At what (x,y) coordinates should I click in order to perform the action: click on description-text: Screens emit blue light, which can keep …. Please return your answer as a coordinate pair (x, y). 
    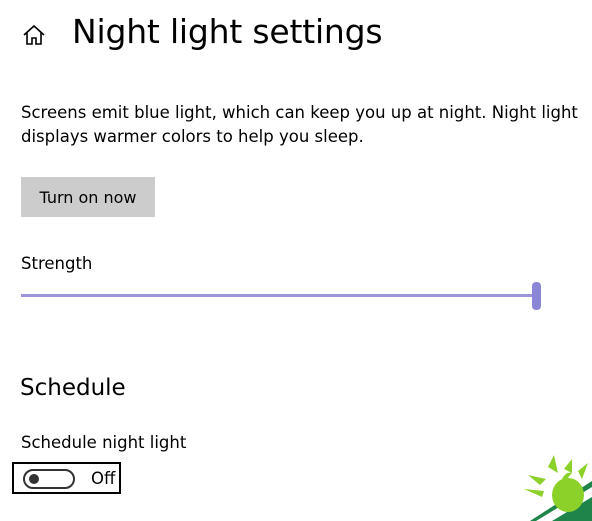
    Looking at the image, I should click on (299, 124).